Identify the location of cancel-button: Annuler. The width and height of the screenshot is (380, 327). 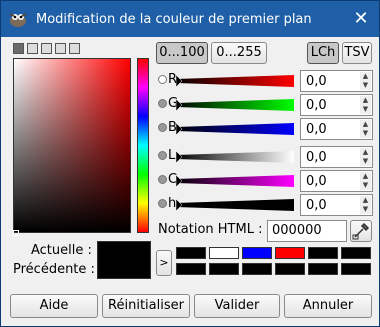
(328, 306).